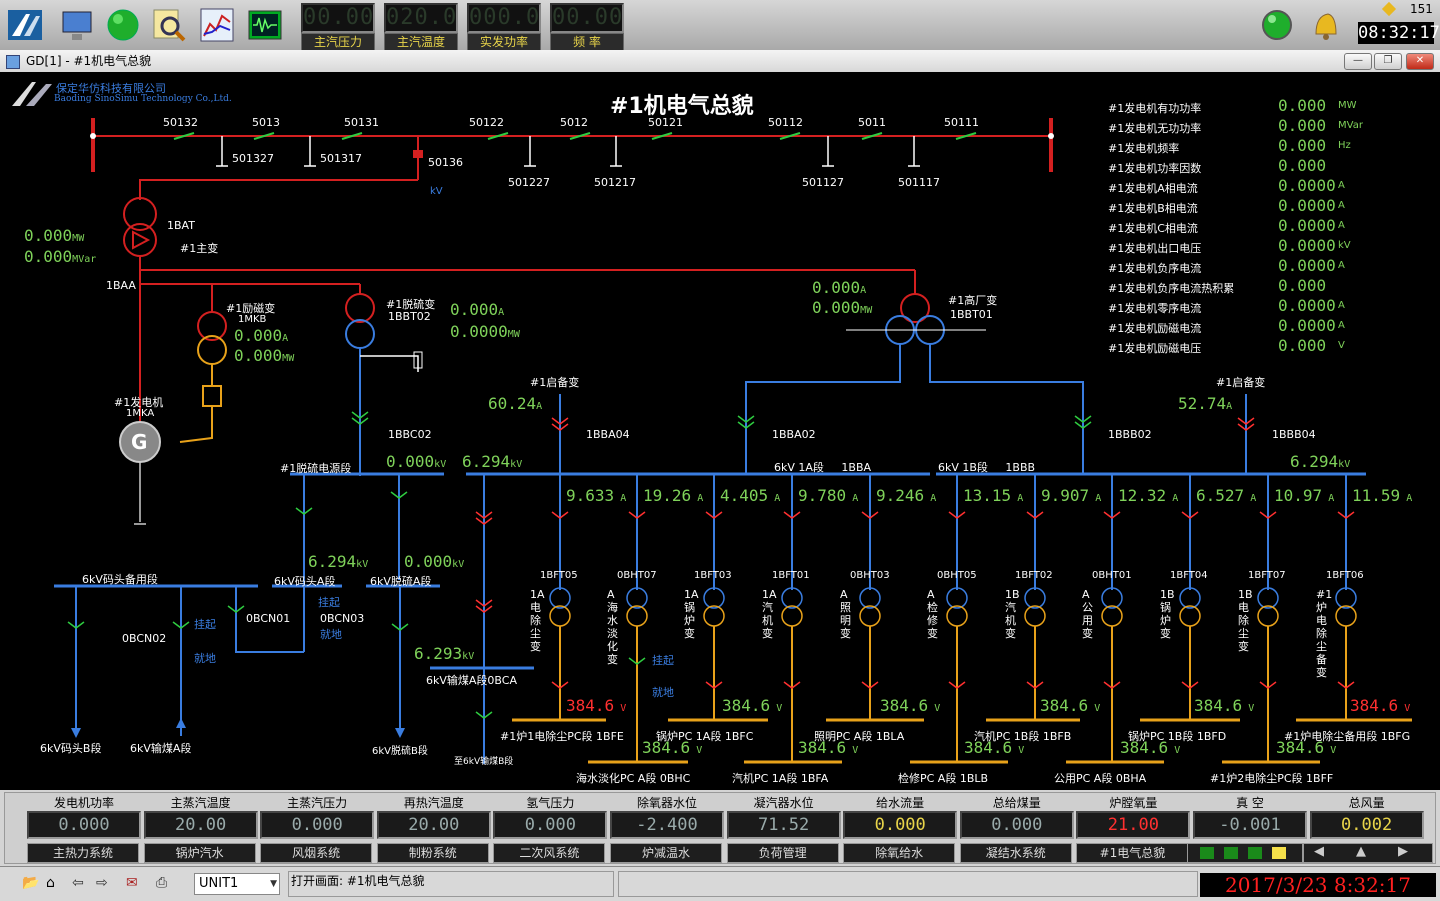 The height and width of the screenshot is (901, 1440). Describe the element at coordinates (265, 25) in the screenshot. I see `waveform-icon` at that location.